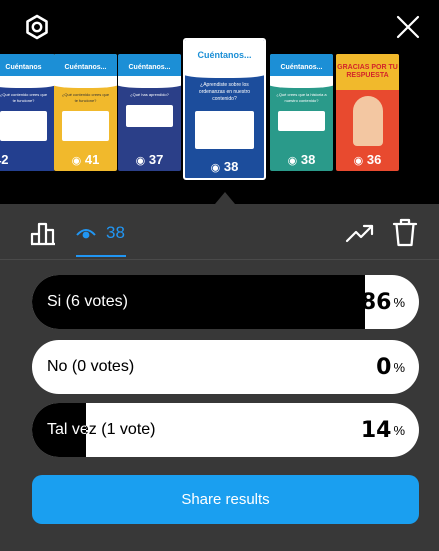 The width and height of the screenshot is (439, 551). I want to click on story-thumbnail: GRACIAS POR TU RESPUESTA ◉ 36, so click(367, 112).